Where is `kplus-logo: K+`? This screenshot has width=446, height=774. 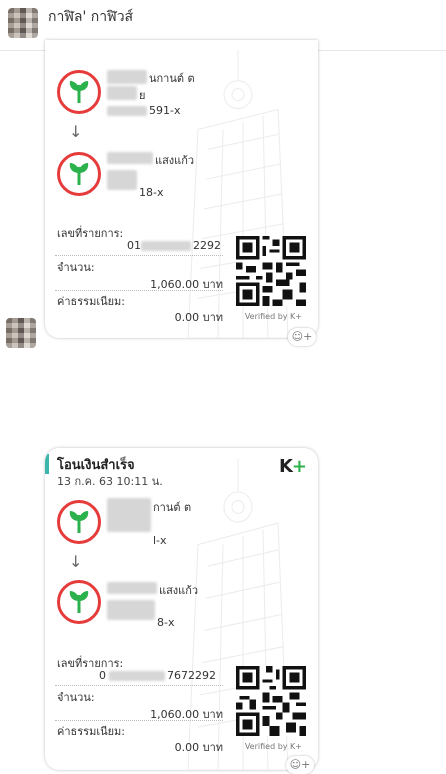
kplus-logo: K+ is located at coordinates (292, 466).